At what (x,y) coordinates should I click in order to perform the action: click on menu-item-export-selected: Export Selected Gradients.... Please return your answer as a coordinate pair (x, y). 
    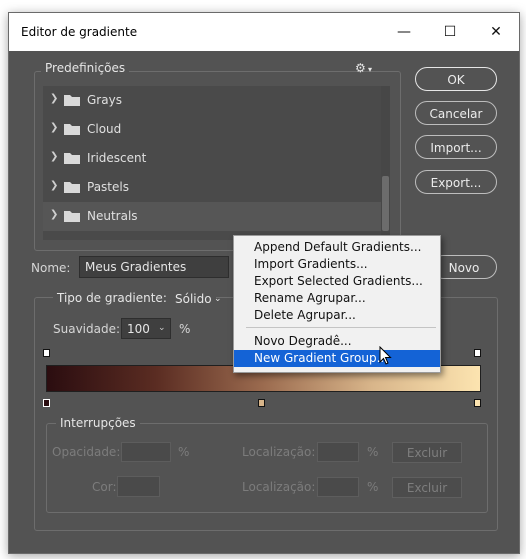
    Looking at the image, I should click on (337, 281).